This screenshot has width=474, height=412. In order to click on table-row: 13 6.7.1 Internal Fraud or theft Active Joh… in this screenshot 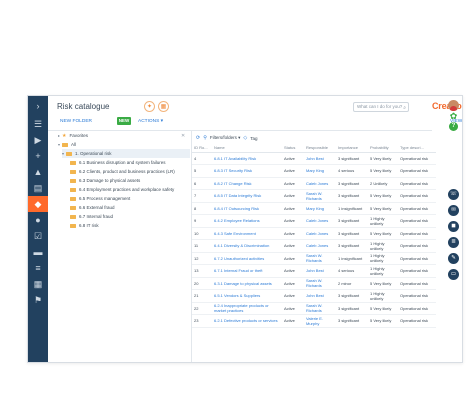, I will do `click(314, 271)`.